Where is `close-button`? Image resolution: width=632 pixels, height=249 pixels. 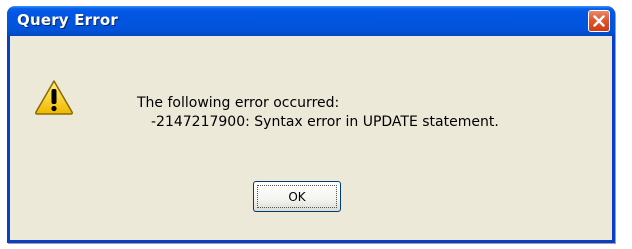 close-button is located at coordinates (599, 21).